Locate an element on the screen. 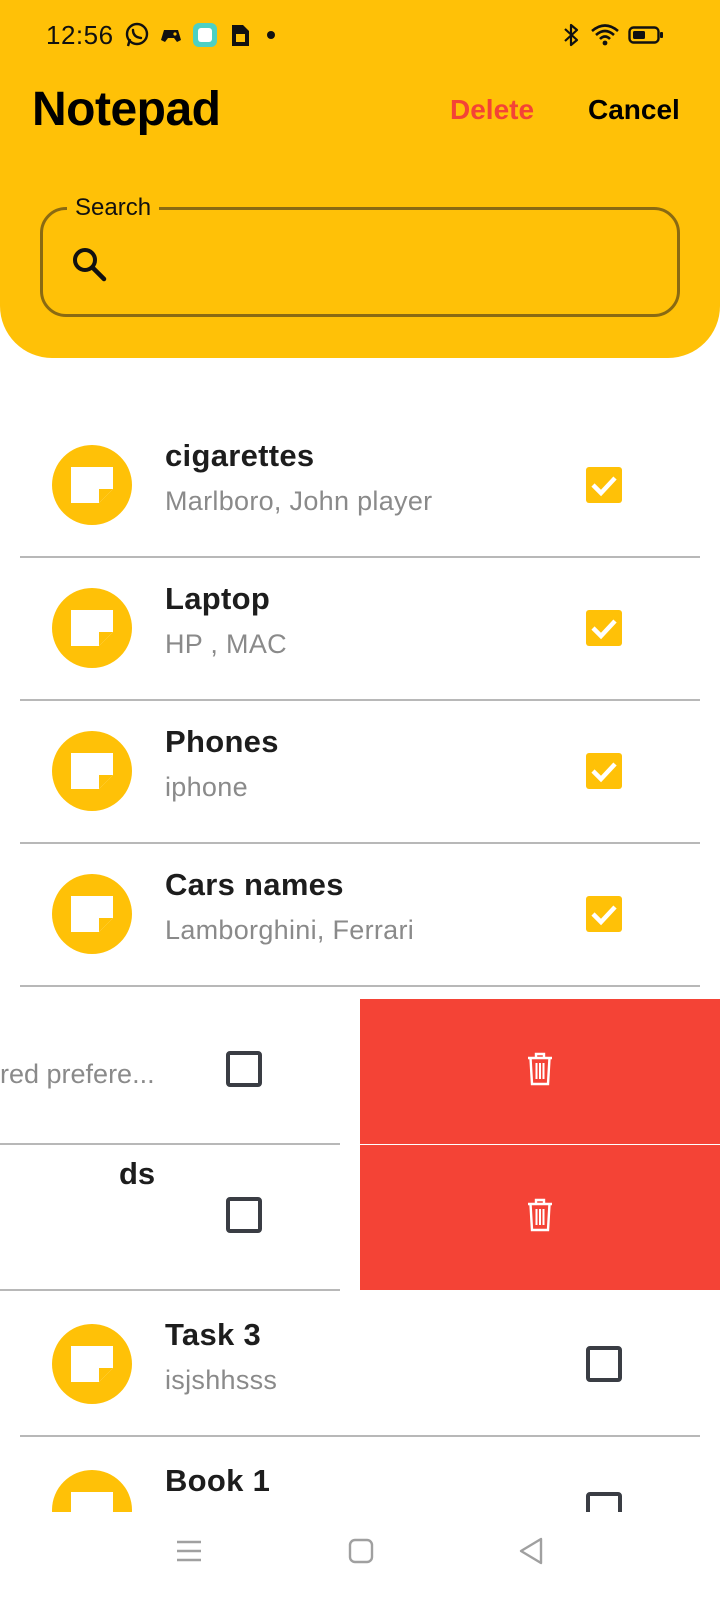 The height and width of the screenshot is (1600, 720). swiped-note-row: ds is located at coordinates (360, 1218).